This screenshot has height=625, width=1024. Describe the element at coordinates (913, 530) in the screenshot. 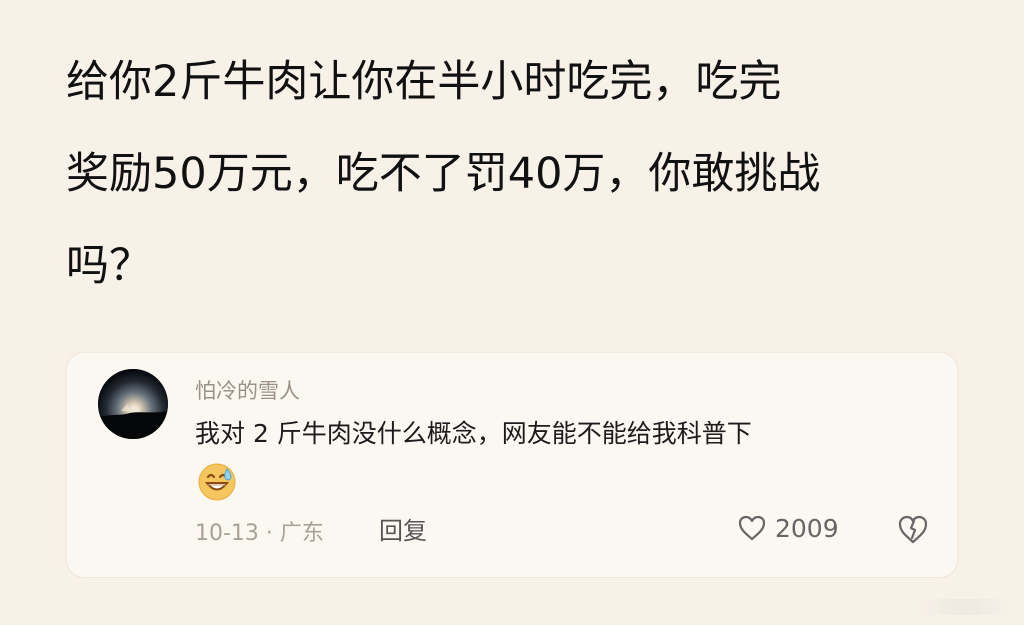

I see `broken-heart-icon` at that location.